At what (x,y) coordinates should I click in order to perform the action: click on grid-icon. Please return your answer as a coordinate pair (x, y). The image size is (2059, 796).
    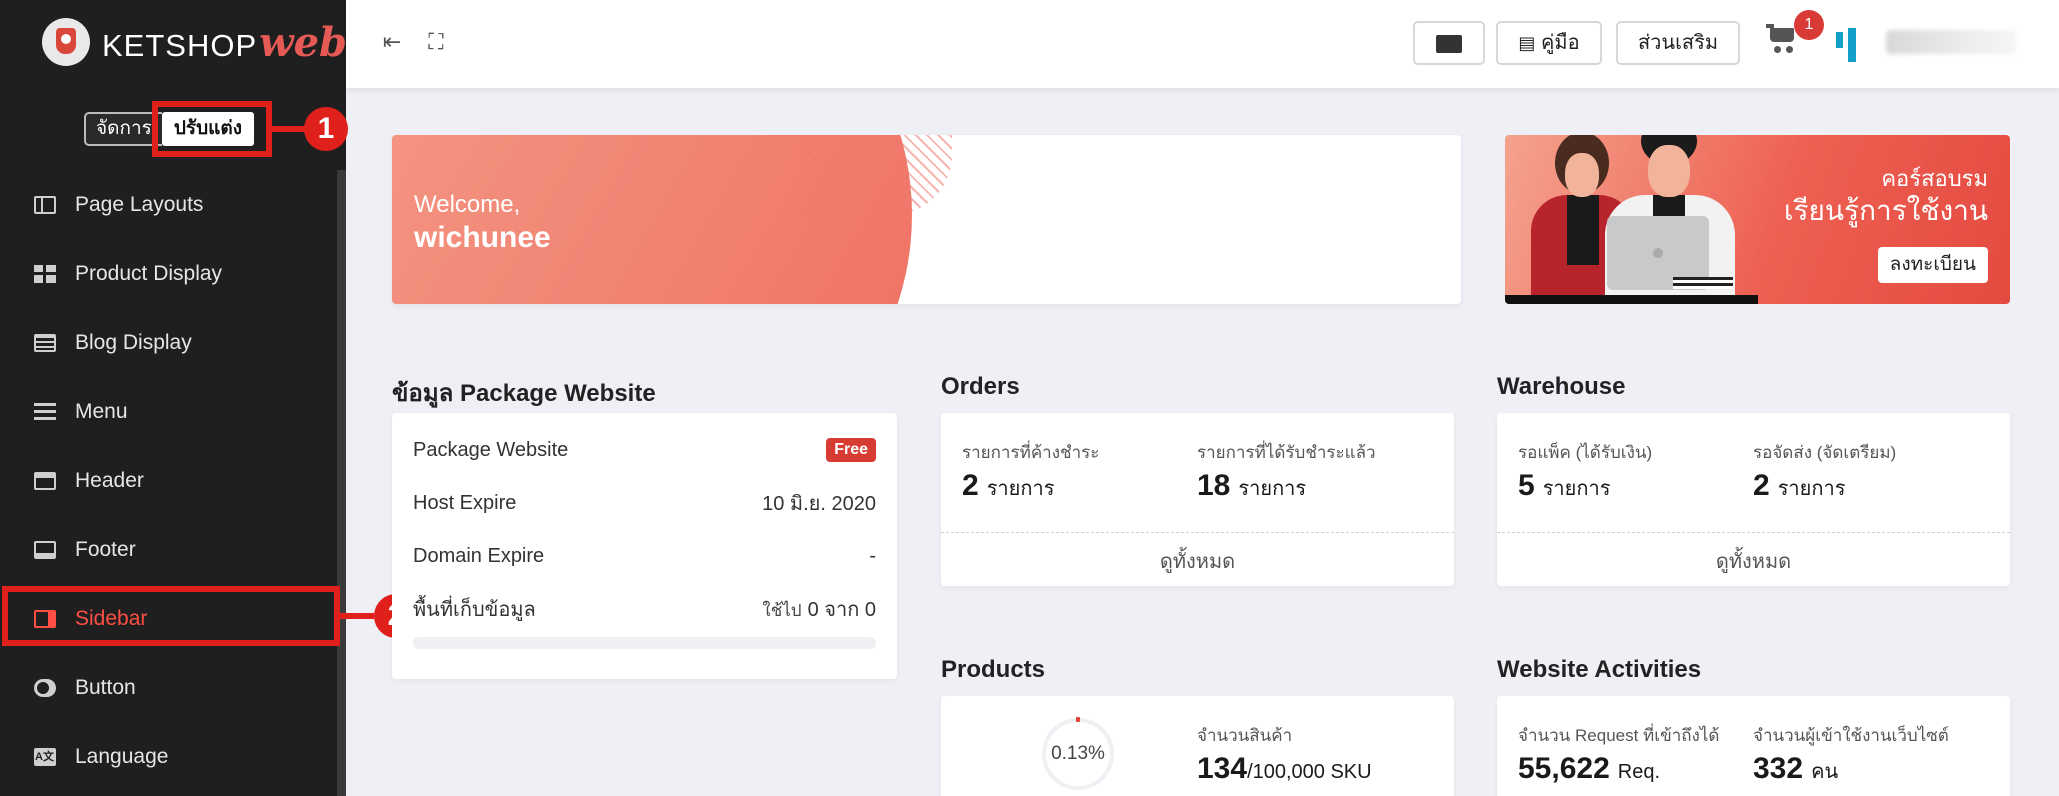
    Looking at the image, I should click on (45, 273).